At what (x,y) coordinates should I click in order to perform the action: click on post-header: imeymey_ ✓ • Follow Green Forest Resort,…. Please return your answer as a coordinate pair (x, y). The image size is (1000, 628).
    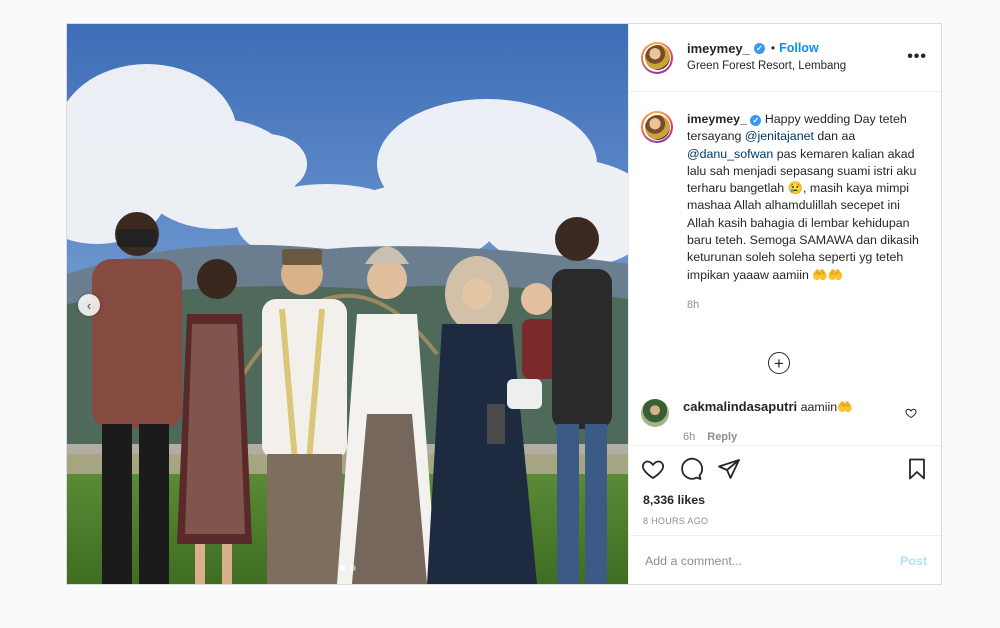
    Looking at the image, I should click on (785, 58).